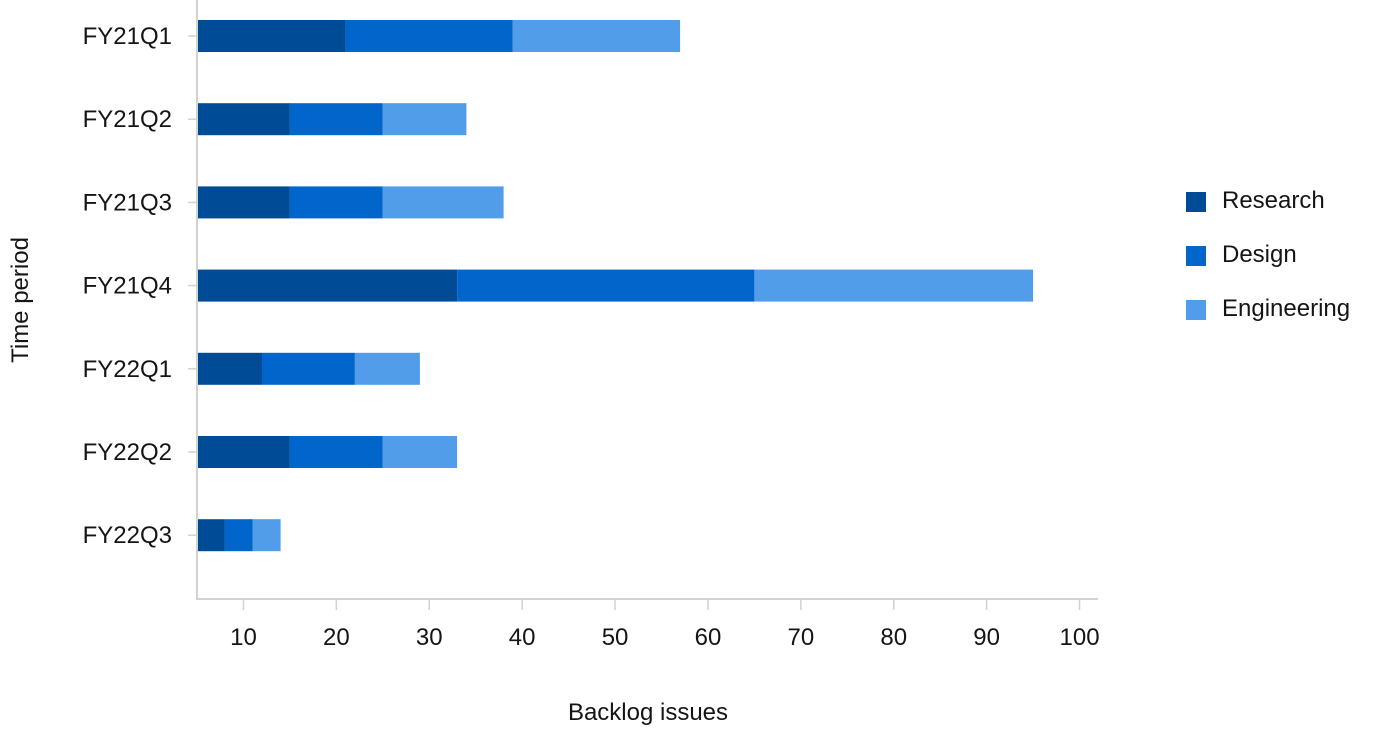  I want to click on legend: Research Design Engineering, so click(1268, 254).